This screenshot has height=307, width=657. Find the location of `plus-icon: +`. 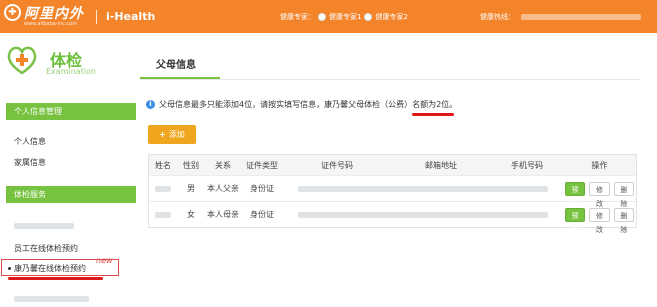

plus-icon: + is located at coordinates (162, 134).